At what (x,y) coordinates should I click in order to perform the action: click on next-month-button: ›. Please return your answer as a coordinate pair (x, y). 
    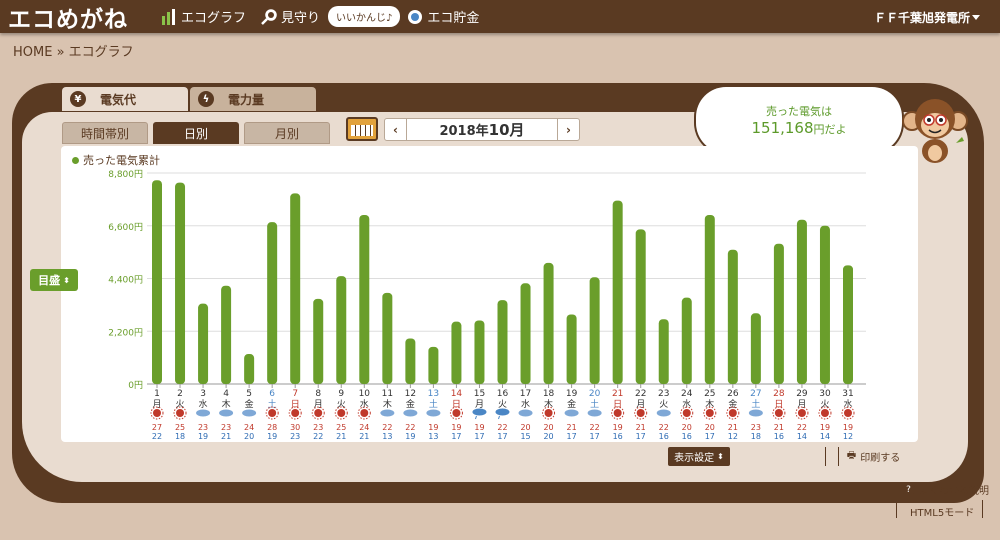
    Looking at the image, I should click on (568, 129).